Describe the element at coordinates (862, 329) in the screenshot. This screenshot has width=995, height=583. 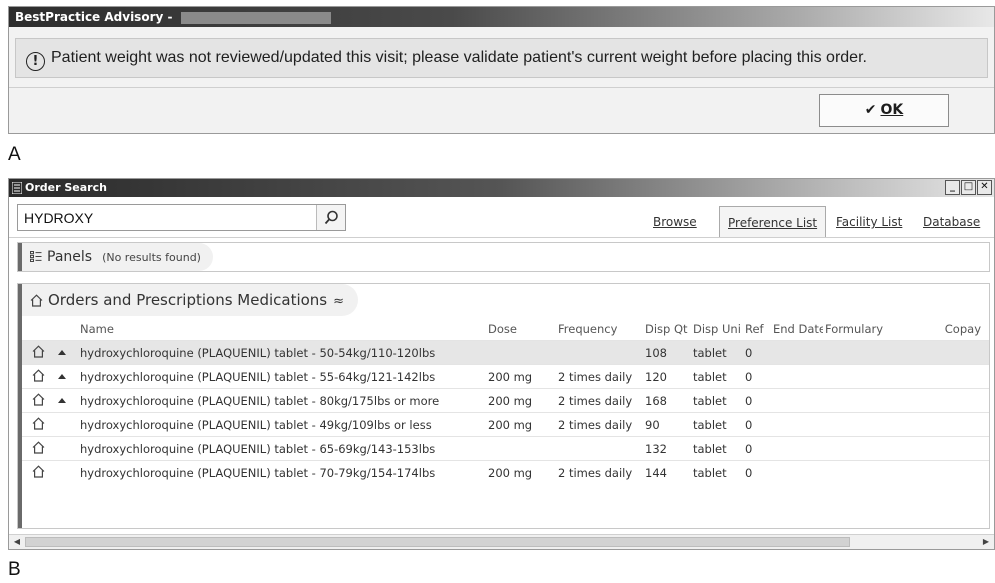
I see `col-formulary: Formulary` at that location.